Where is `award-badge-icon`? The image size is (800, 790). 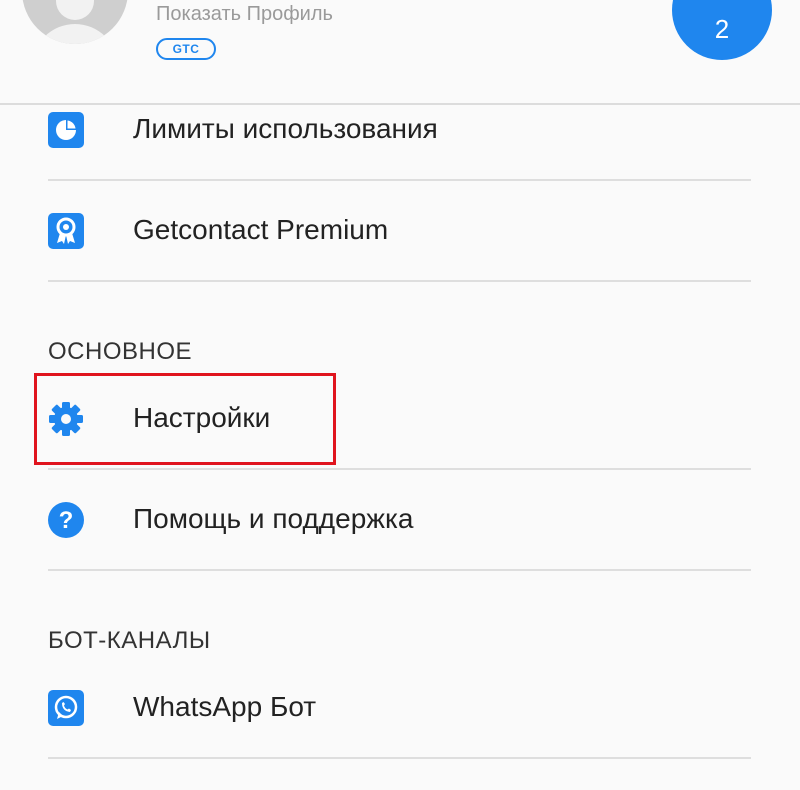 award-badge-icon is located at coordinates (66, 231).